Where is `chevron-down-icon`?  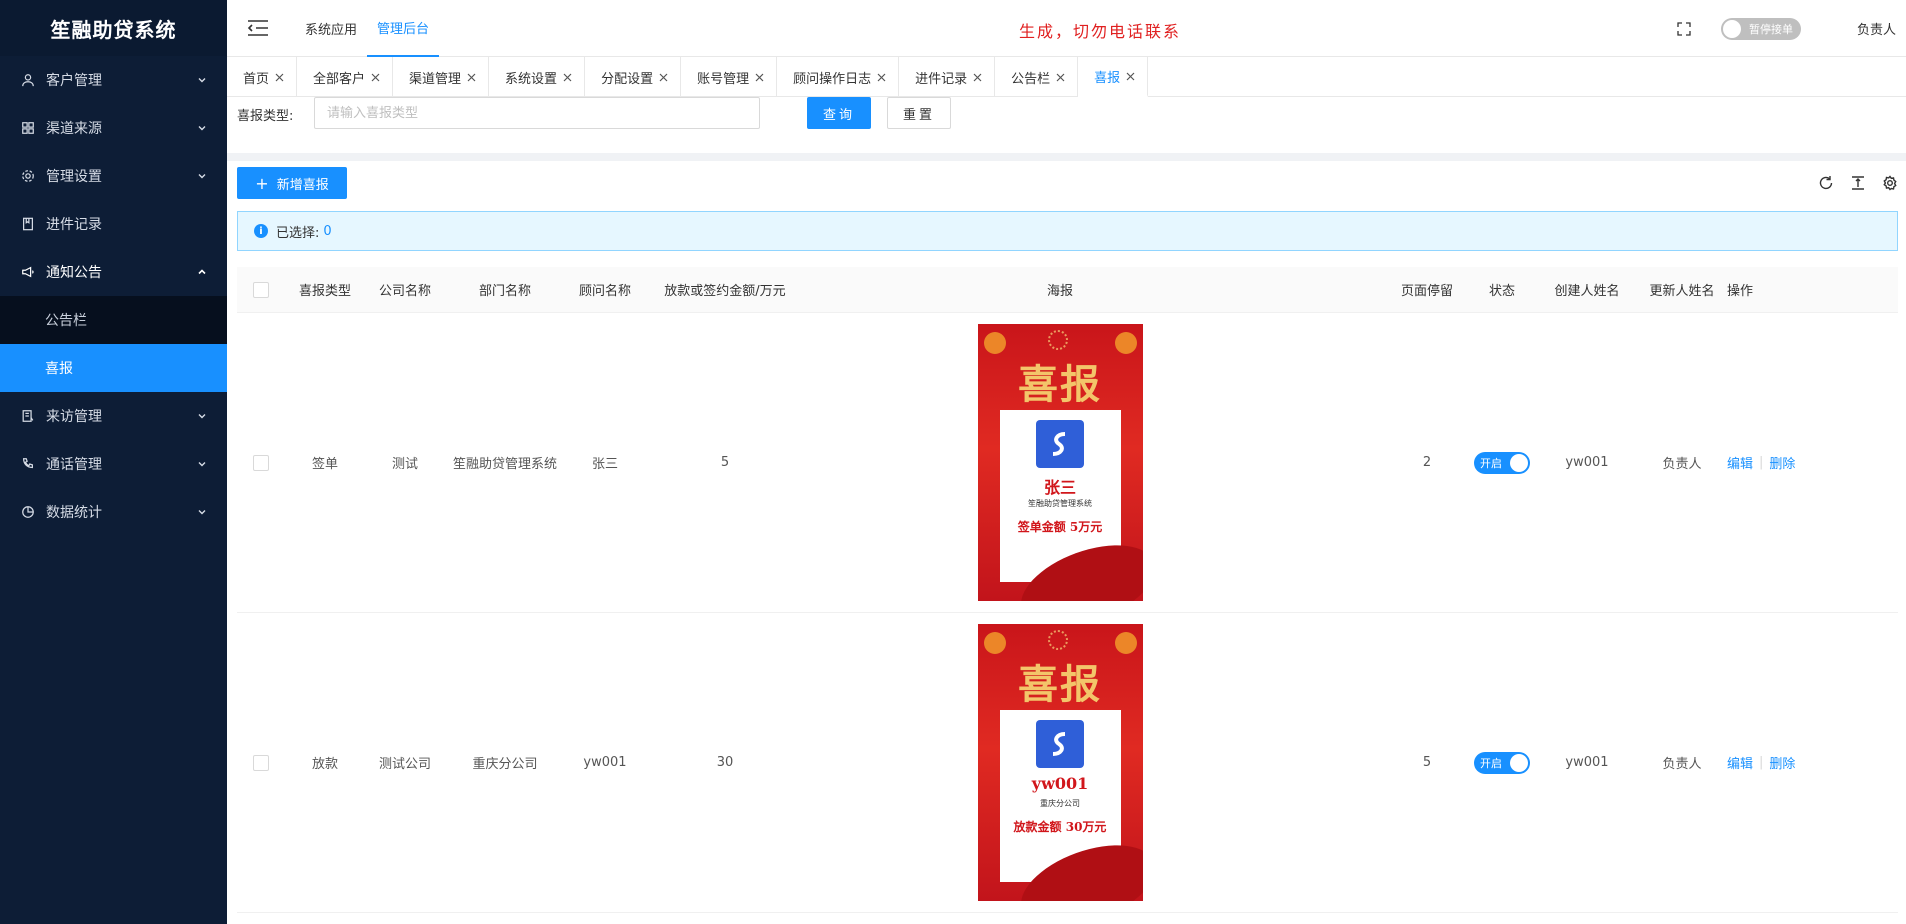 chevron-down-icon is located at coordinates (202, 416).